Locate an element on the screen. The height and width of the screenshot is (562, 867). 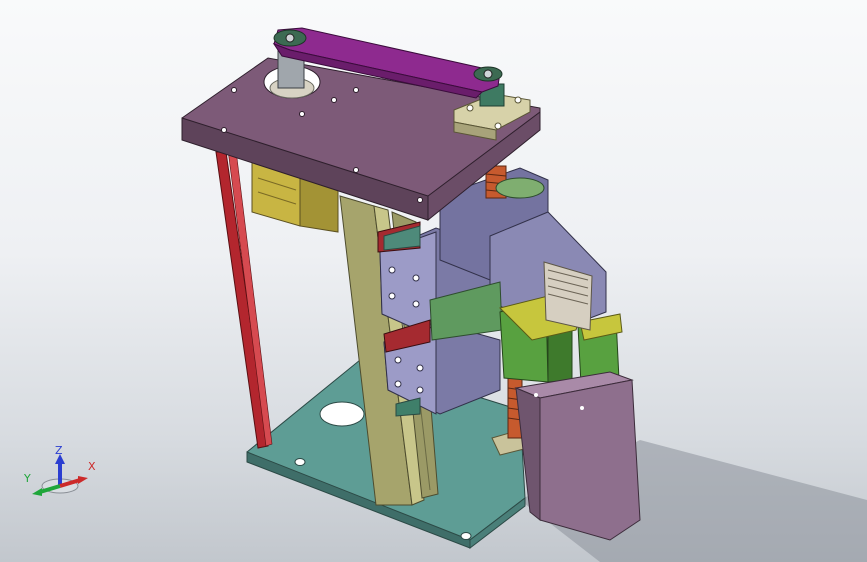
y-axis-label: Y is located at coordinates (27, 478).